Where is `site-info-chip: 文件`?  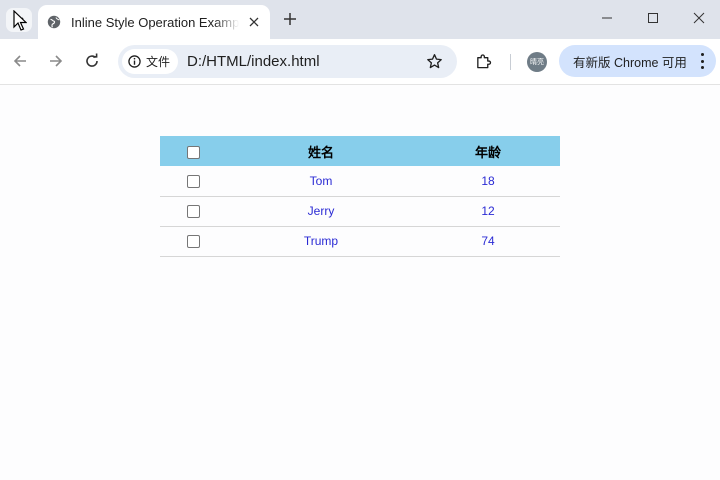 site-info-chip: 文件 is located at coordinates (150, 61).